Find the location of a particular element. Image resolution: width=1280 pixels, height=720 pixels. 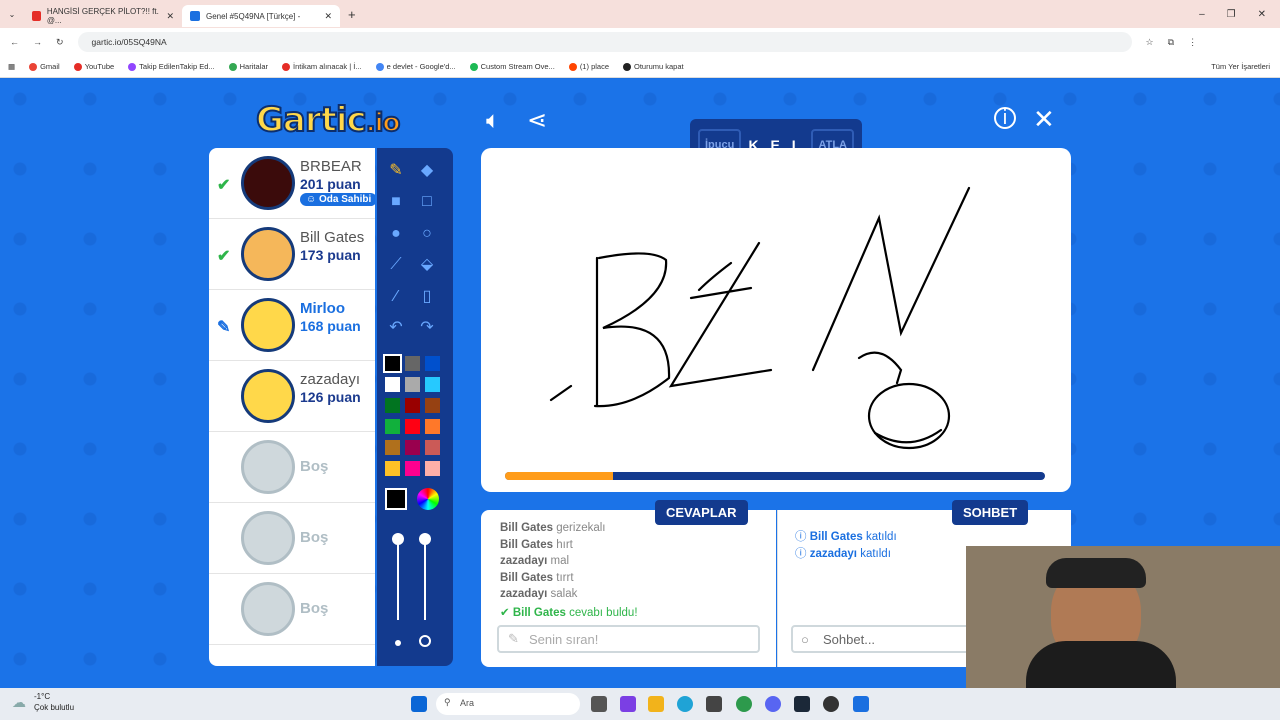

bookmark: (1) place is located at coordinates (588, 66).